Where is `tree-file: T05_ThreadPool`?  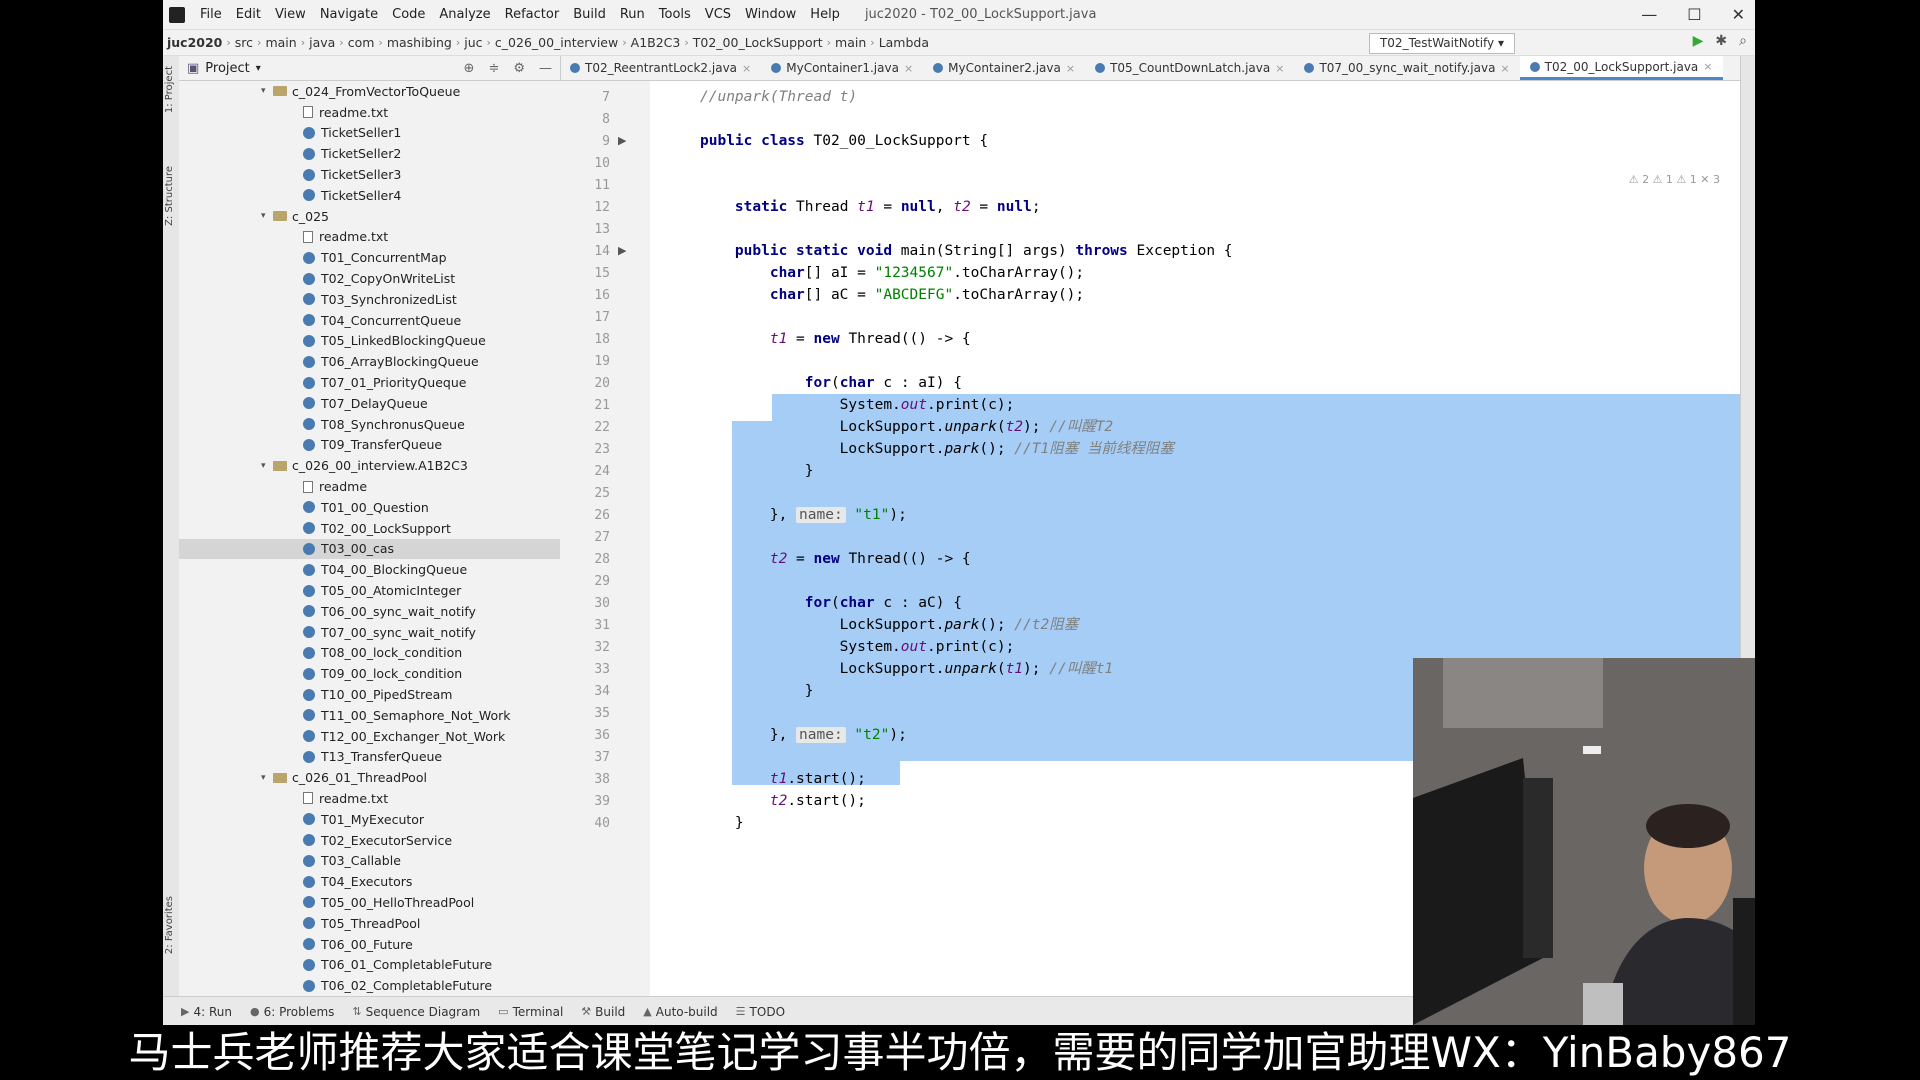 tree-file: T05_ThreadPool is located at coordinates (369, 923).